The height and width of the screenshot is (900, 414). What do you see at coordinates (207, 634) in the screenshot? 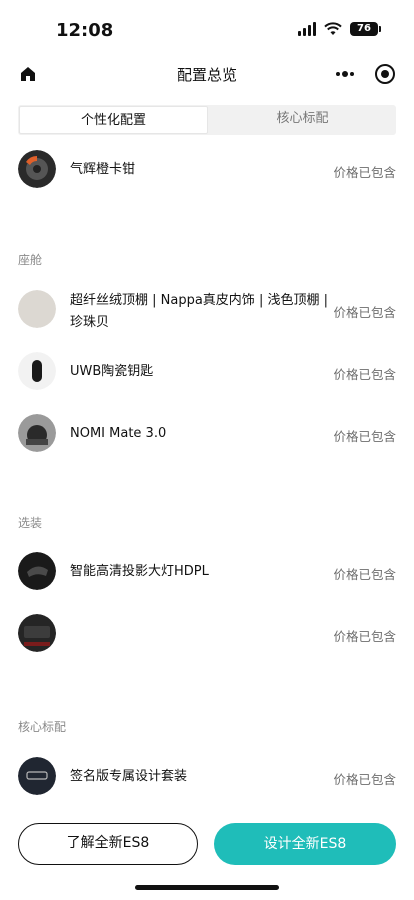
I see `list-item: 价格已包含` at bounding box center [207, 634].